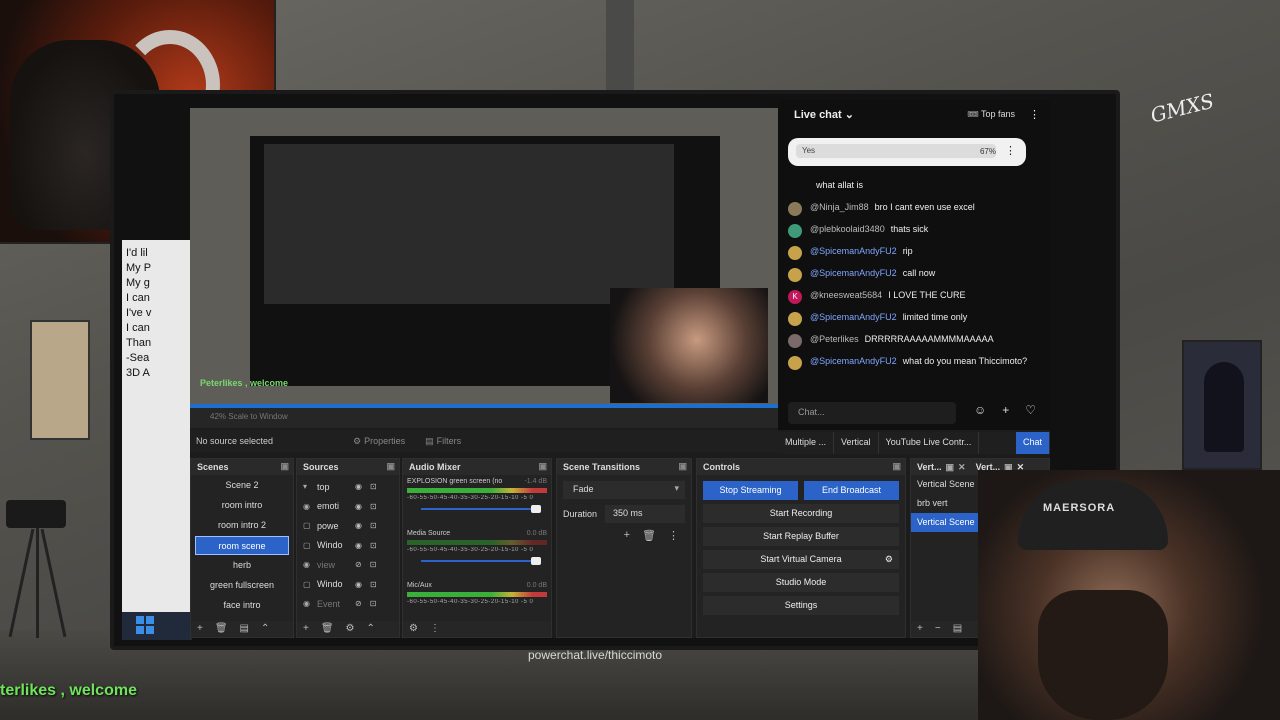  Describe the element at coordinates (242, 605) in the screenshot. I see `scene-item: face intro` at that location.